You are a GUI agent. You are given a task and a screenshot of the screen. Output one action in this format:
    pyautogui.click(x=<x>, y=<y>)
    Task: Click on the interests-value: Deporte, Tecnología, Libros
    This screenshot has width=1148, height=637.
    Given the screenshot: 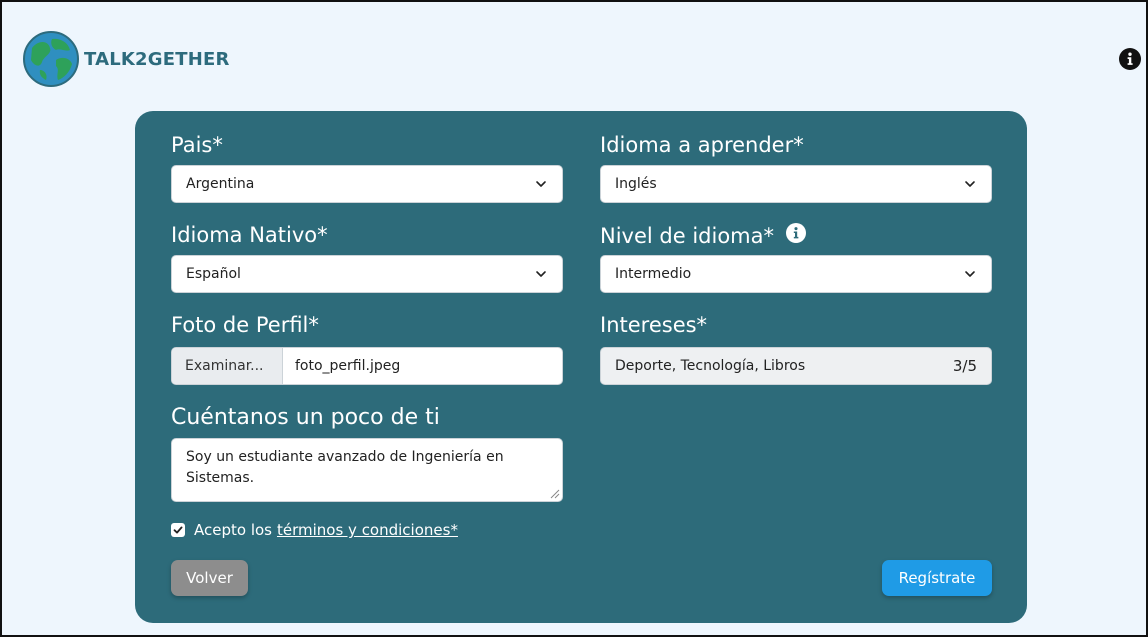 What is the action you would take?
    pyautogui.click(x=710, y=366)
    